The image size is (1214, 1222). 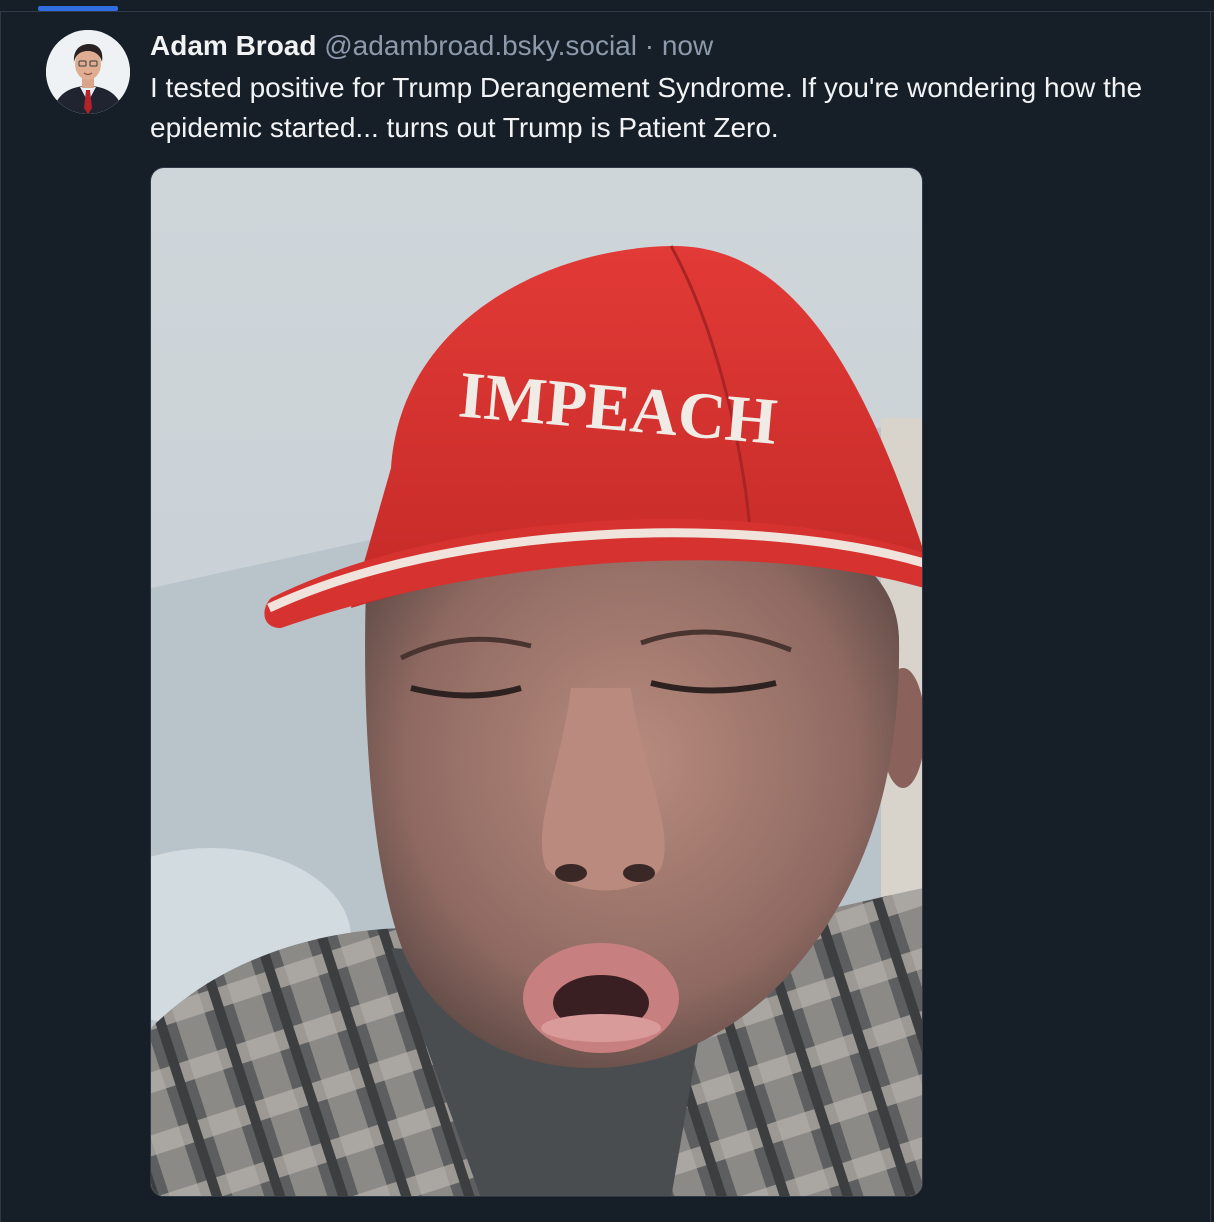 I want to click on author-display-name: Adam Broad, so click(x=233, y=45).